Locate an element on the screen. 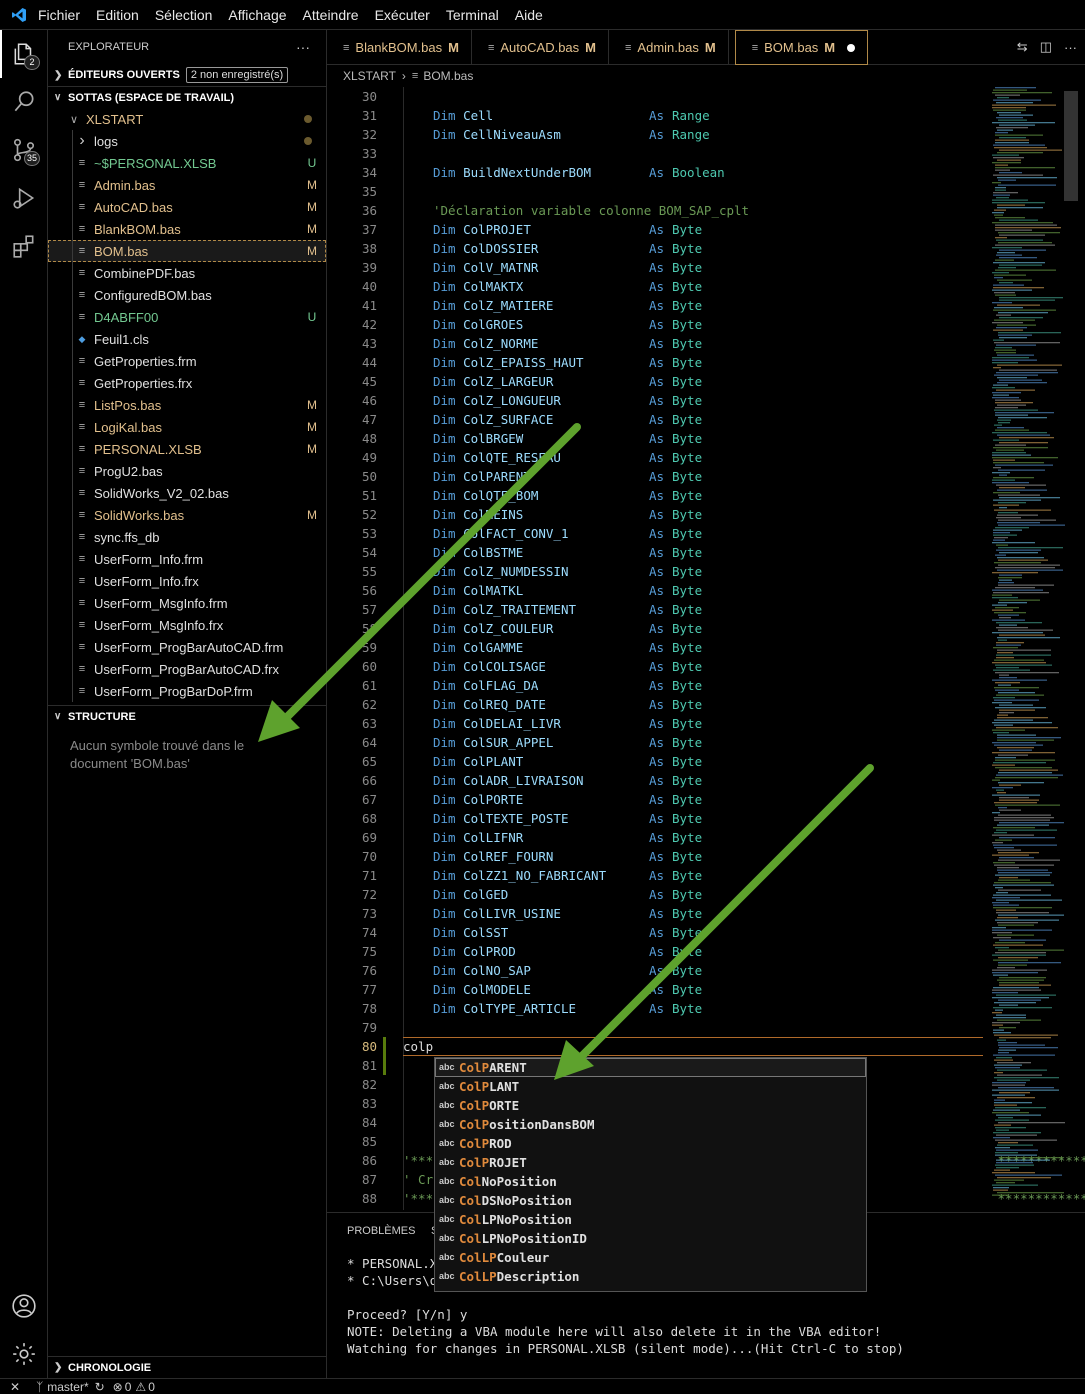 This screenshot has width=1085, height=1394. suggestion-item: abc ColP ARENT is located at coordinates (650, 1067).